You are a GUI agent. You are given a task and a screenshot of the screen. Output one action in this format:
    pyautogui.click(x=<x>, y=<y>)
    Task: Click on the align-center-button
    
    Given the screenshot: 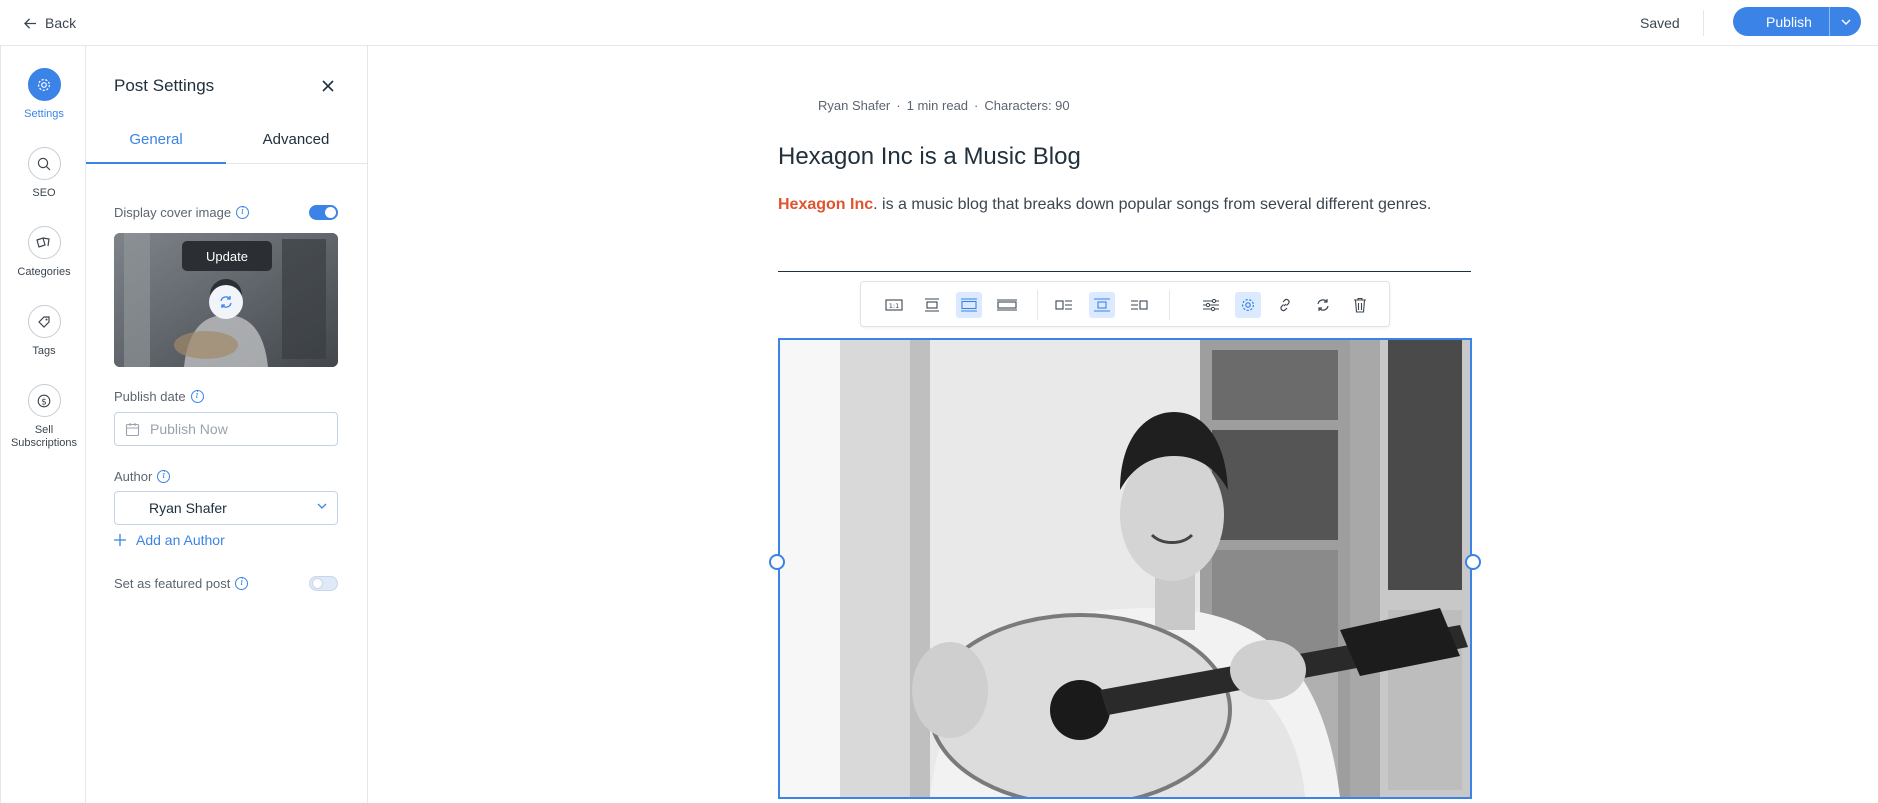 What is the action you would take?
    pyautogui.click(x=1102, y=305)
    